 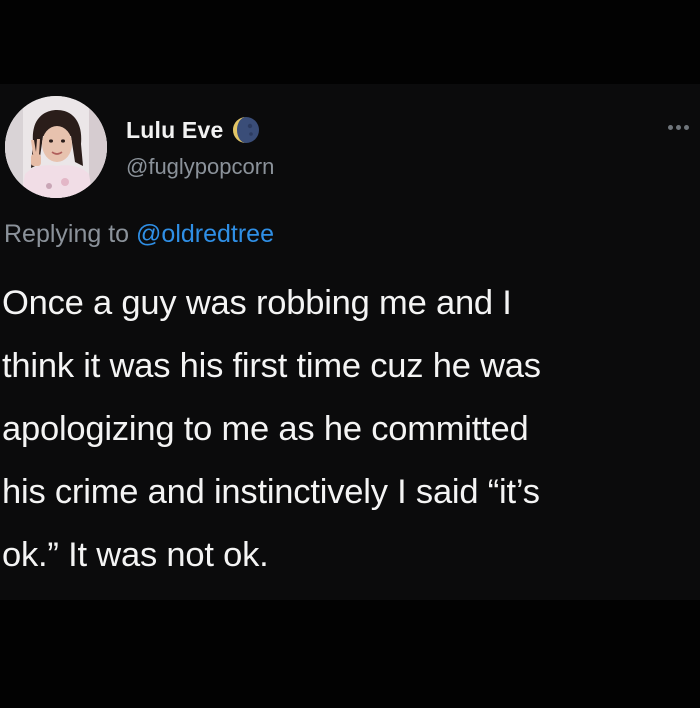 What do you see at coordinates (205, 234) in the screenshot?
I see `reply-target-link: @oldredtree` at bounding box center [205, 234].